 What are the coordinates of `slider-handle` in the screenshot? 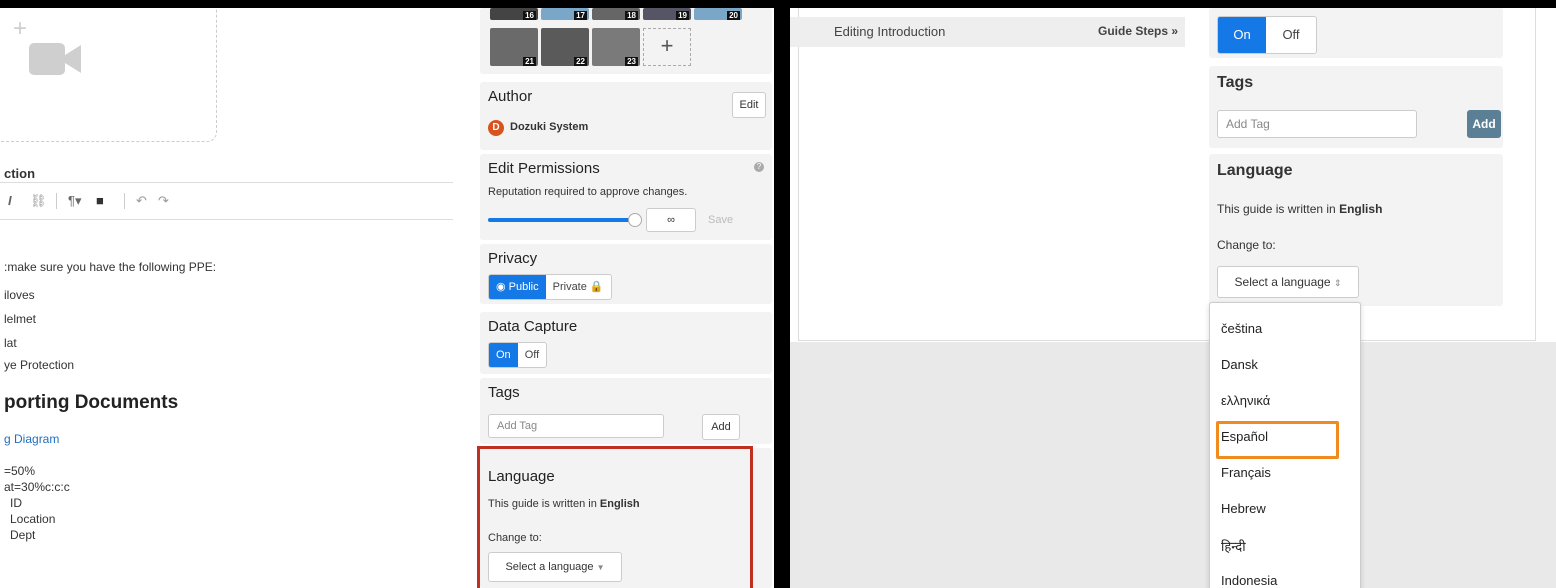 It's located at (634, 220).